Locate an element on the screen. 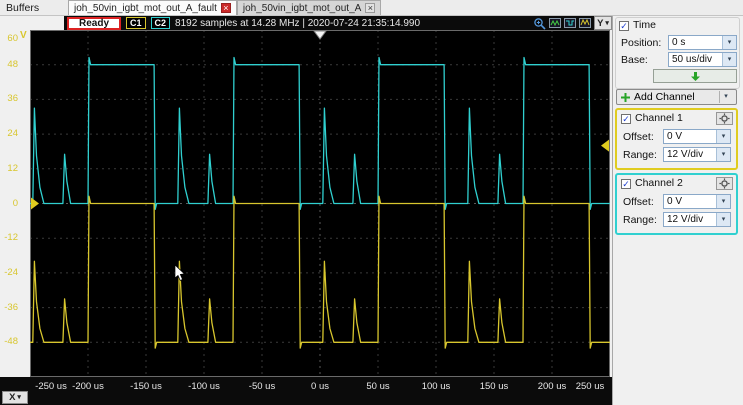 Image resolution: width=743 pixels, height=405 pixels. x-tick-label: 100 us is located at coordinates (436, 386).